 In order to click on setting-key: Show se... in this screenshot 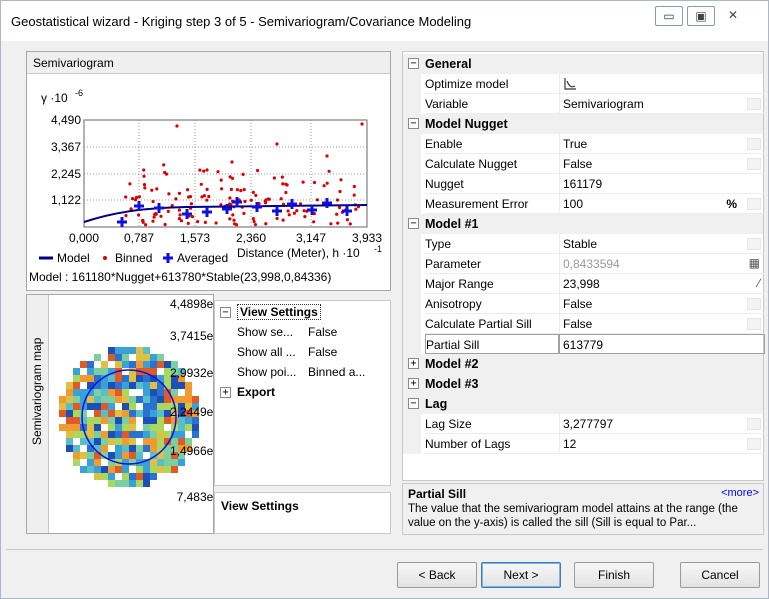, I will do `click(265, 332)`.